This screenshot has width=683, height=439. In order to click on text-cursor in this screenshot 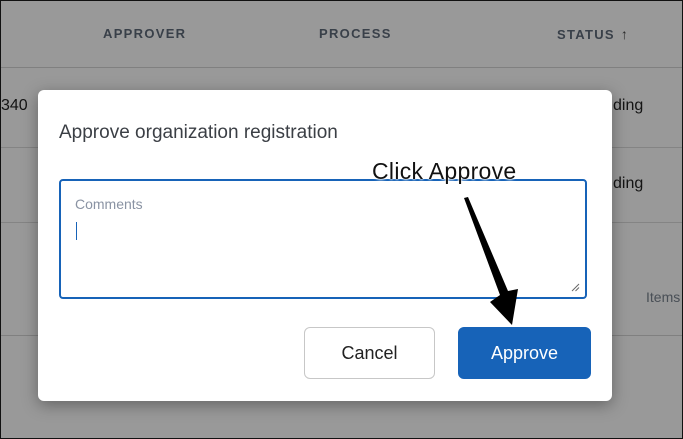, I will do `click(76, 231)`.